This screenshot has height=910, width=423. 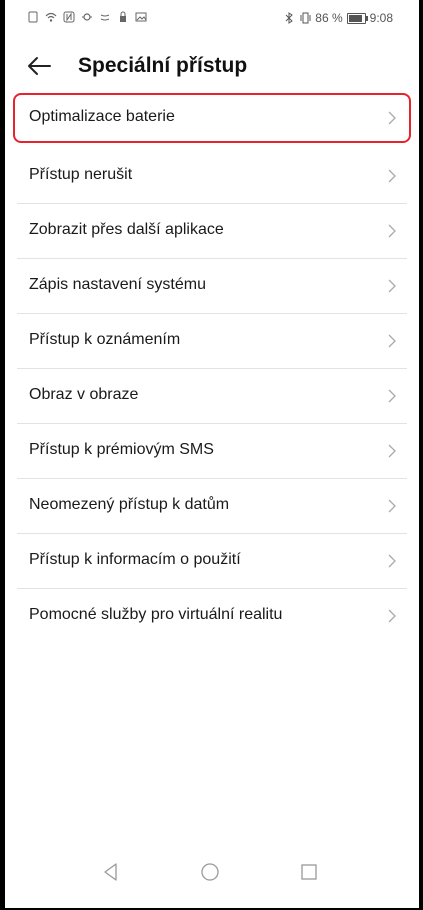 What do you see at coordinates (84, 394) in the screenshot?
I see `list-item-label: Obraz v obraze` at bounding box center [84, 394].